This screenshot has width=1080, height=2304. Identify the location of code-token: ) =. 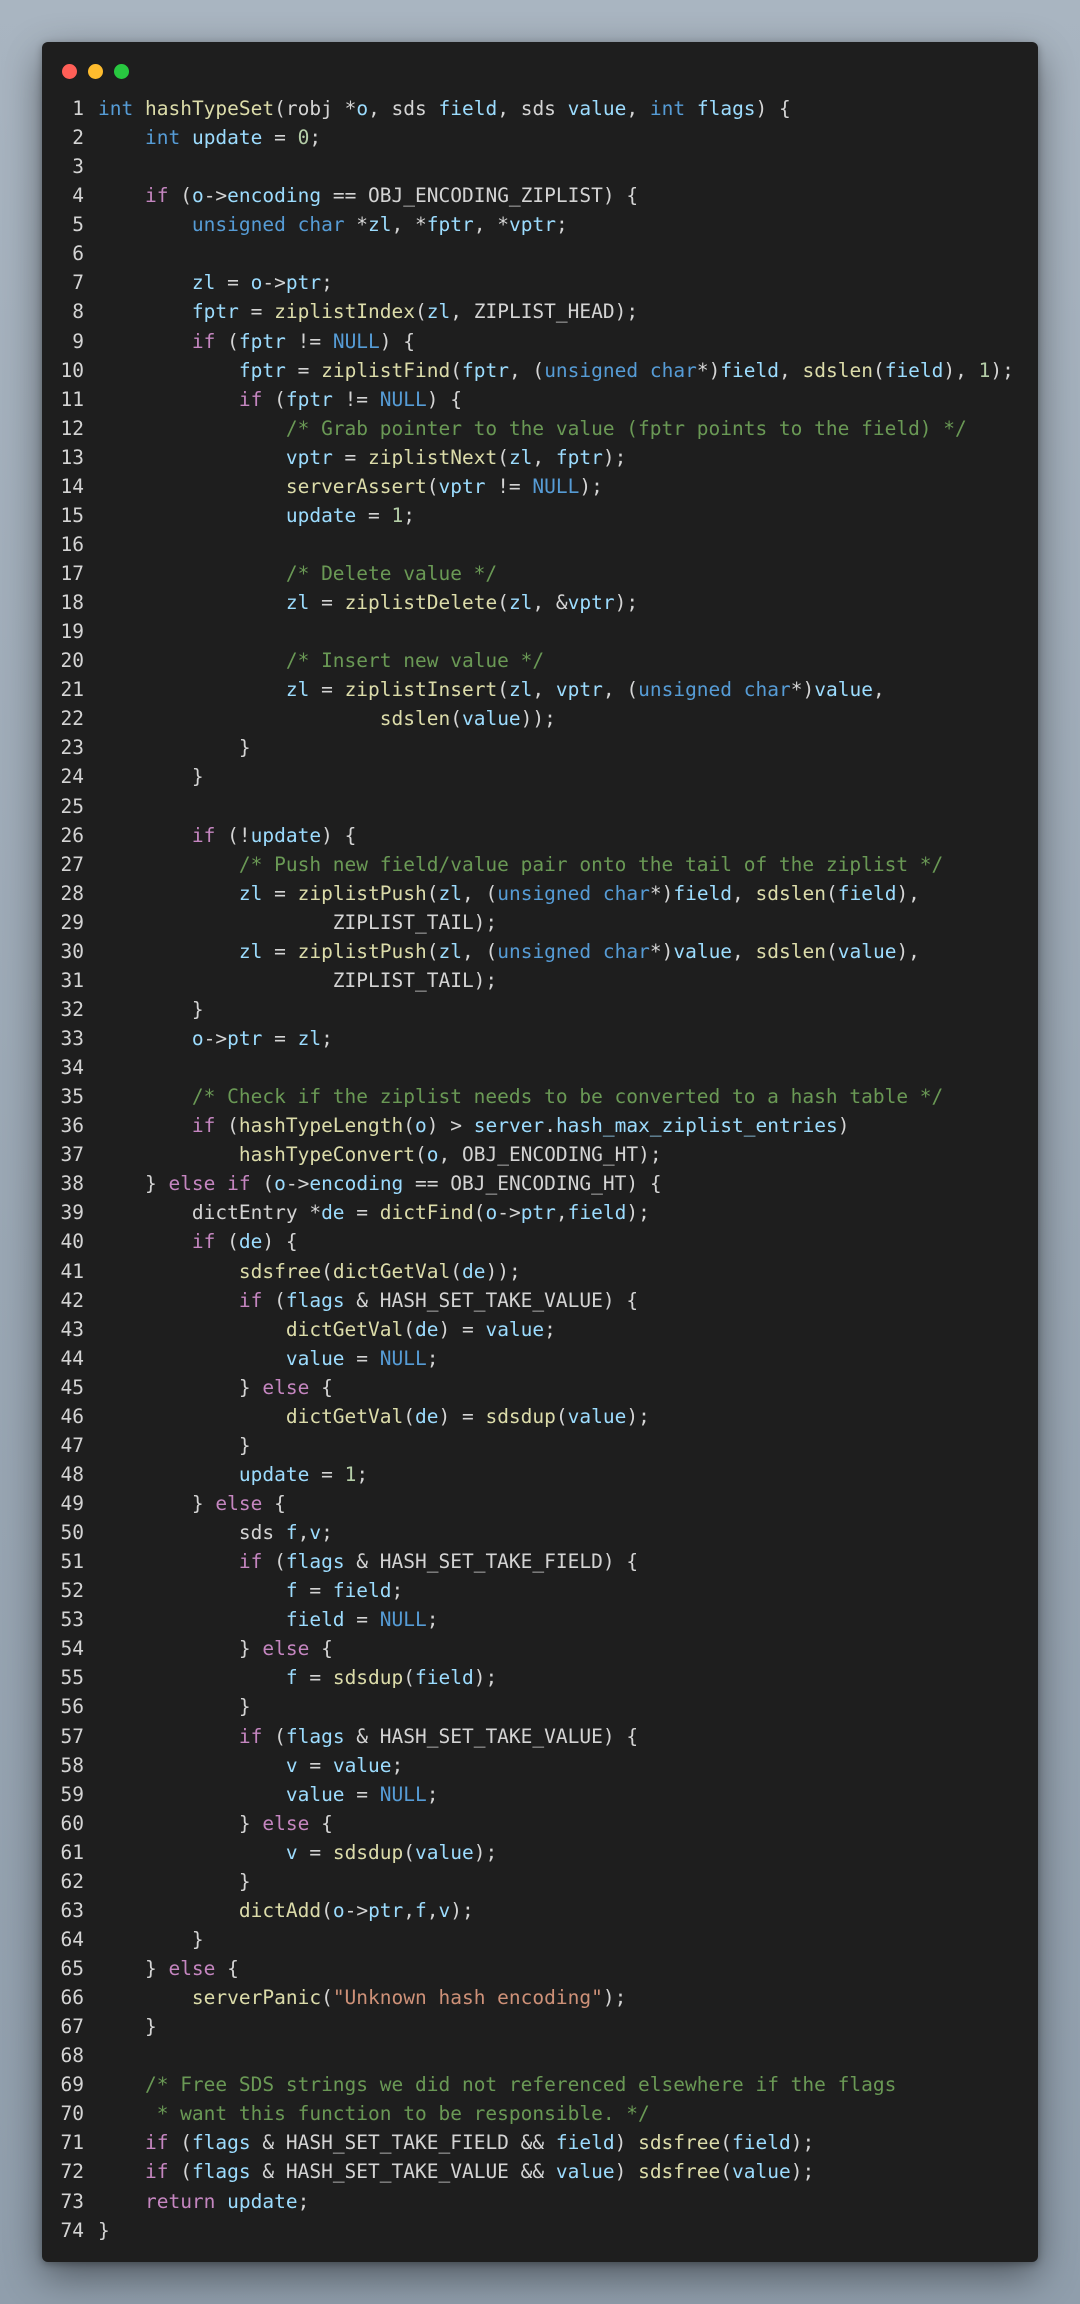
(462, 1416).